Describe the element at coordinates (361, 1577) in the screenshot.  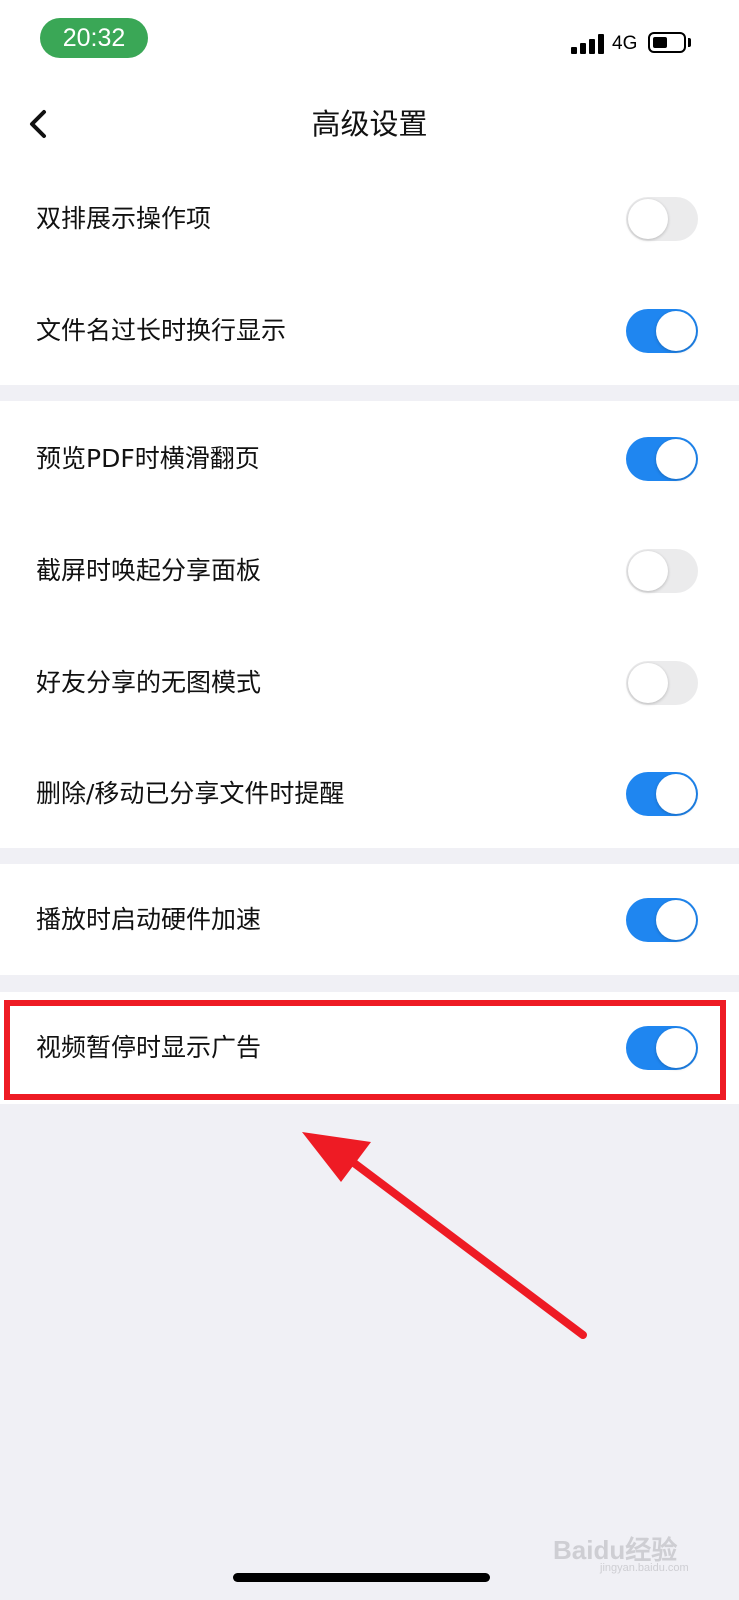
I see `home-indicator` at that location.